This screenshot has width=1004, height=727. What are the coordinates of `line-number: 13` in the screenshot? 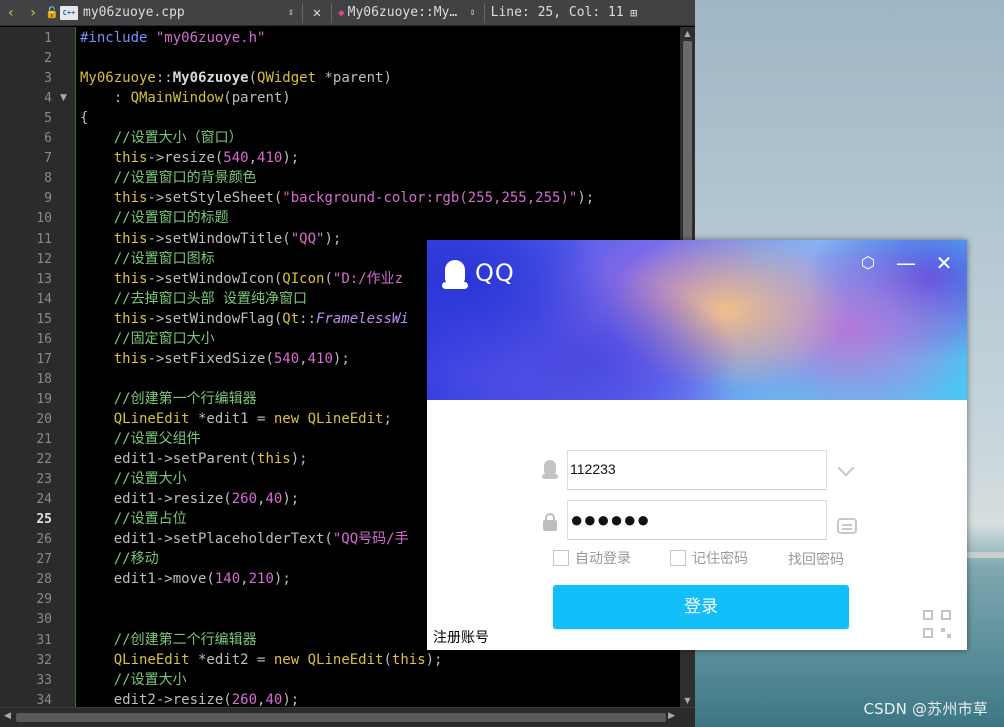 It's located at (44, 279).